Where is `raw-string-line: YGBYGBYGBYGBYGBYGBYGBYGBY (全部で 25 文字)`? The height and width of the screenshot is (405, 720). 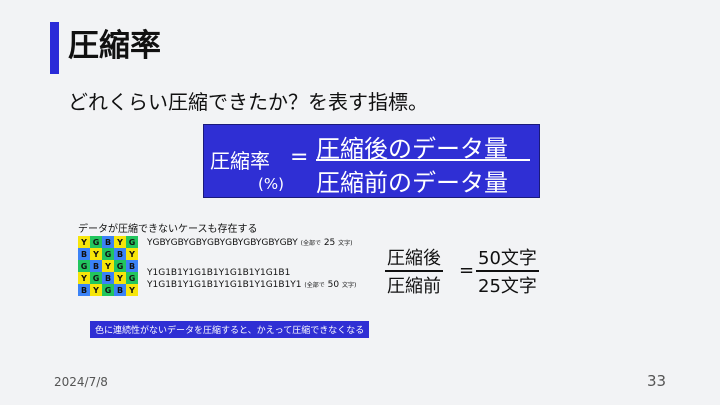
raw-string-line: YGBYGBYGBYGBYGBYGBYGBYGBY (全部で 25 文字) is located at coordinates (250, 243).